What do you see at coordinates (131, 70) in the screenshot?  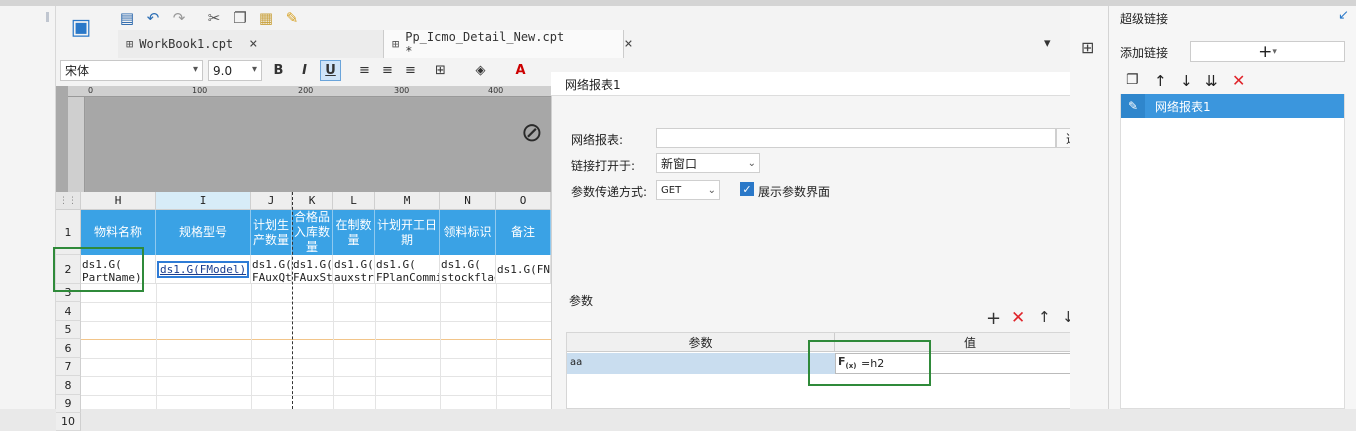 I see `font-family-select: 宋体 ▾` at bounding box center [131, 70].